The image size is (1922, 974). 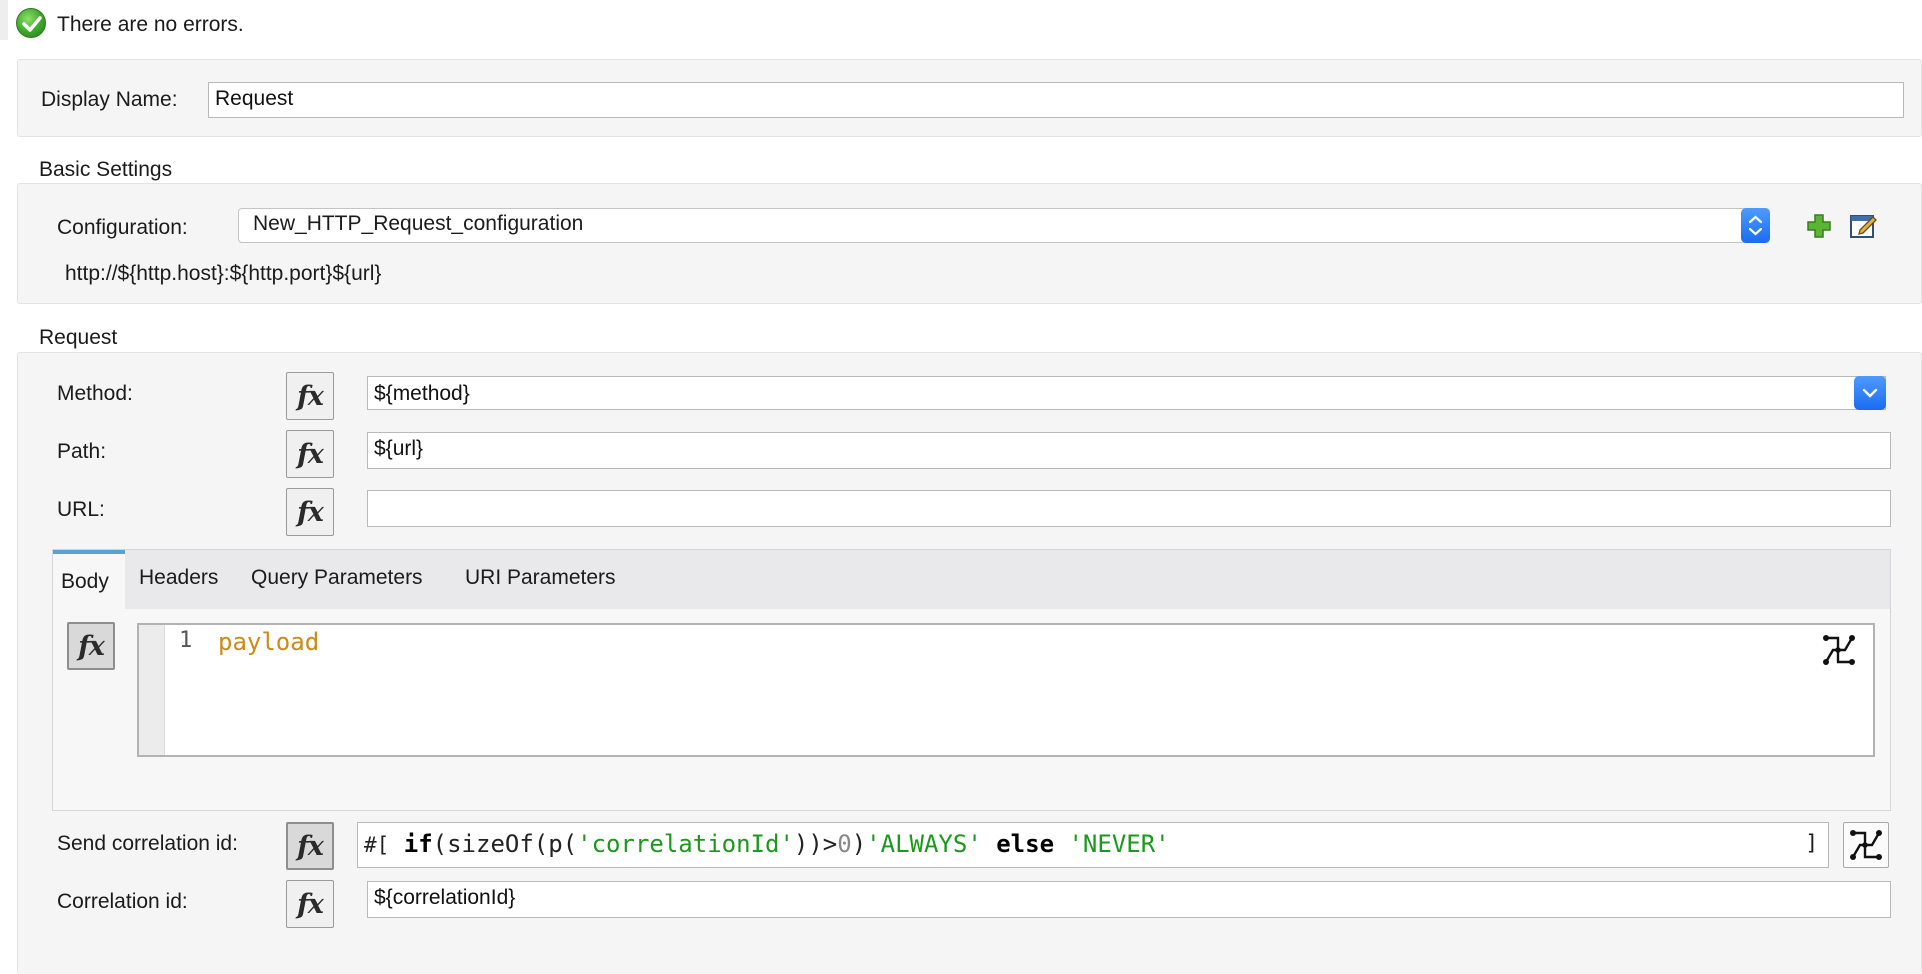 I want to click on configuration-label: Configuration:, so click(x=122, y=227).